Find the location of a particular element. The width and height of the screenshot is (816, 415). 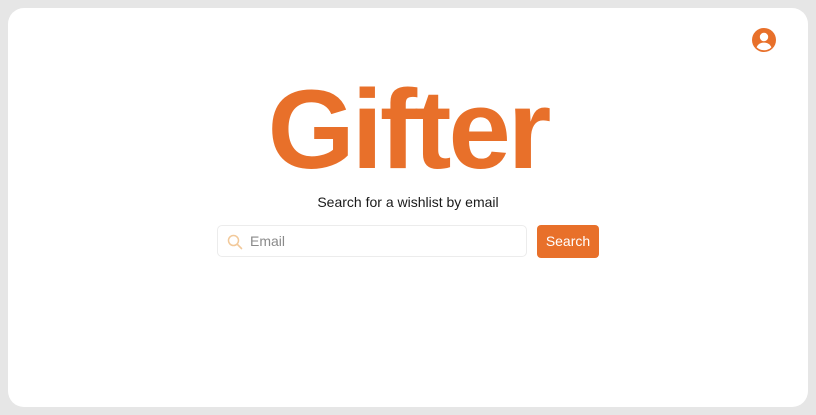

email-search-input is located at coordinates (372, 241).